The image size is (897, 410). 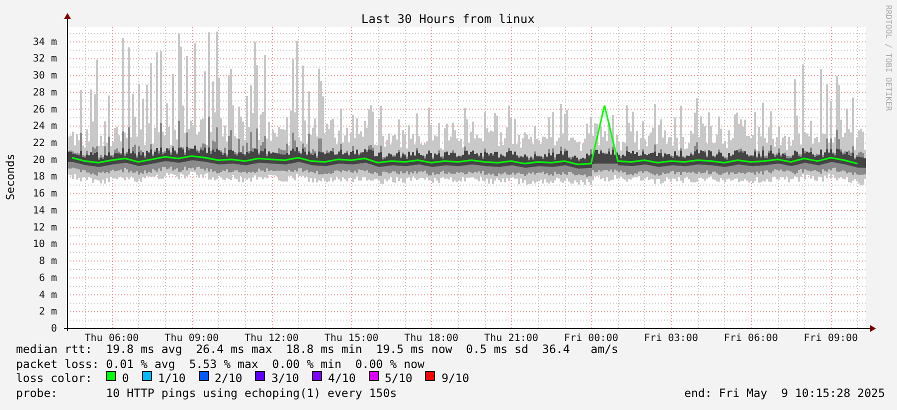 I want to click on legend-label: median rtt:, so click(x=55, y=349).